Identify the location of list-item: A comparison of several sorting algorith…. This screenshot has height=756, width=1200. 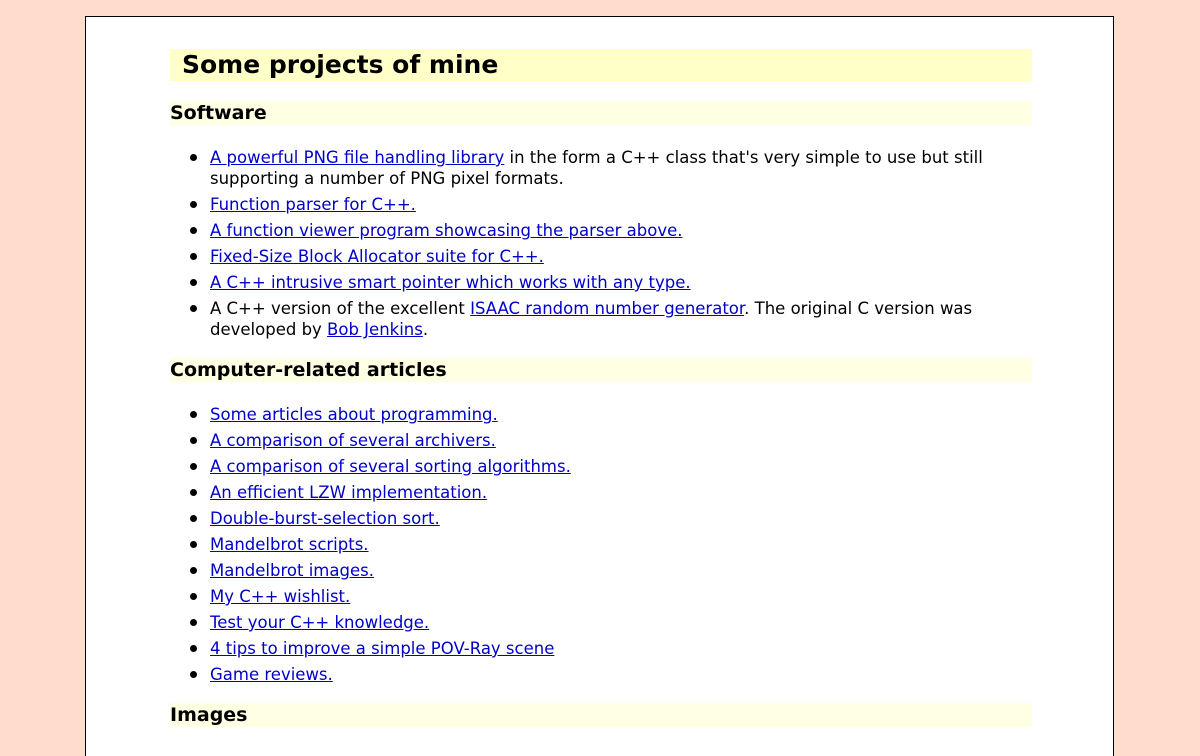
(601, 466).